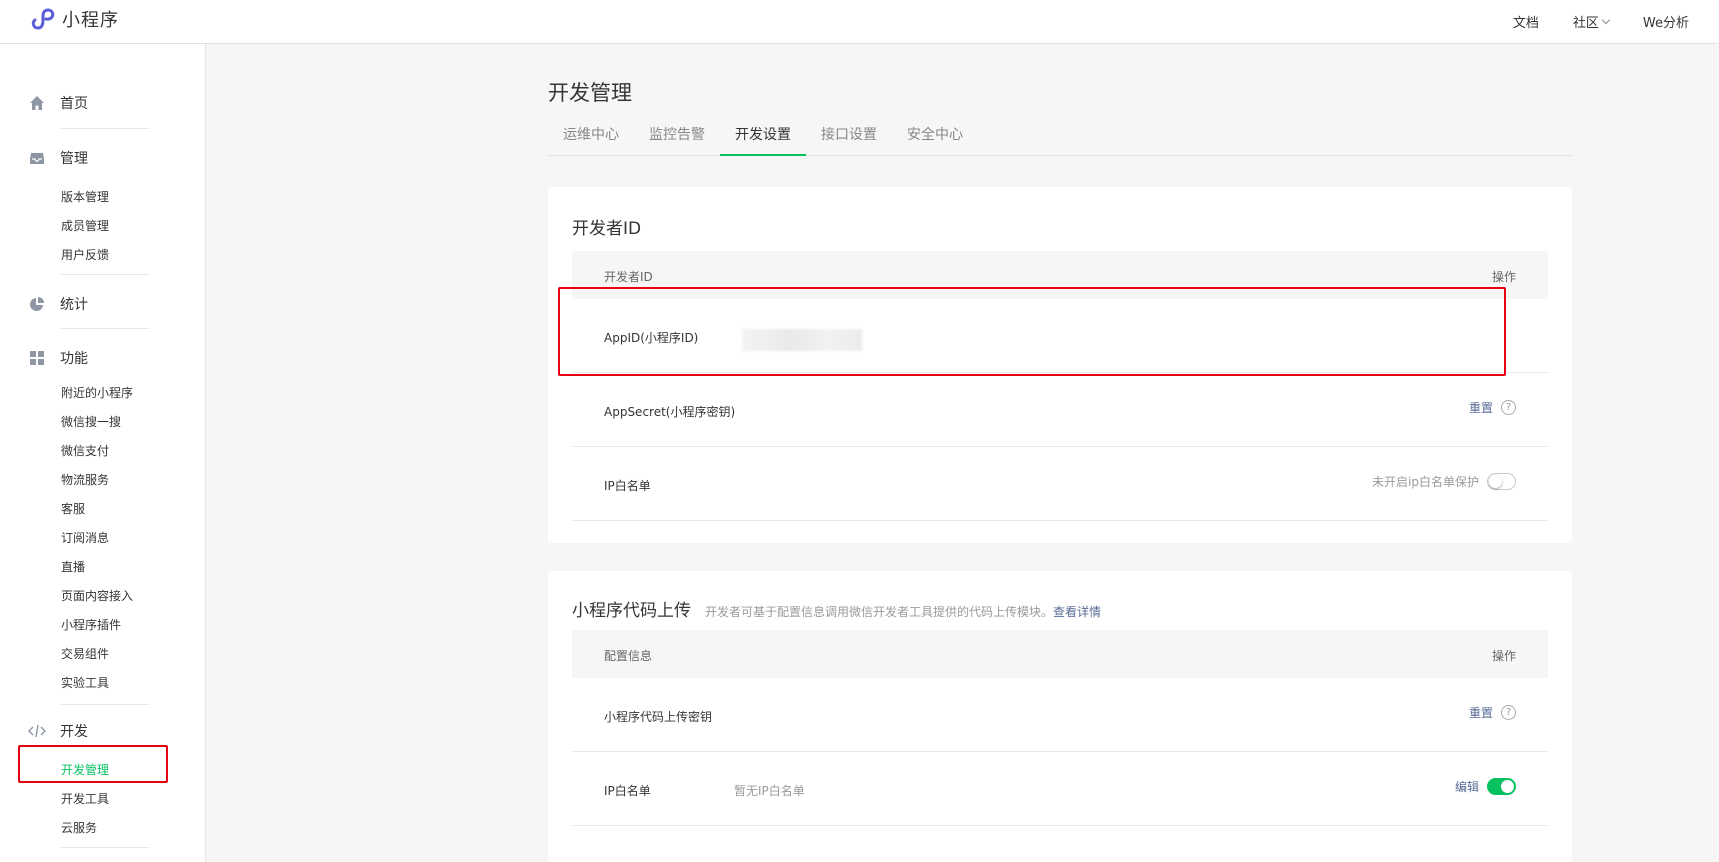 This screenshot has height=862, width=1719. I want to click on logo-text: 小程序, so click(90, 20).